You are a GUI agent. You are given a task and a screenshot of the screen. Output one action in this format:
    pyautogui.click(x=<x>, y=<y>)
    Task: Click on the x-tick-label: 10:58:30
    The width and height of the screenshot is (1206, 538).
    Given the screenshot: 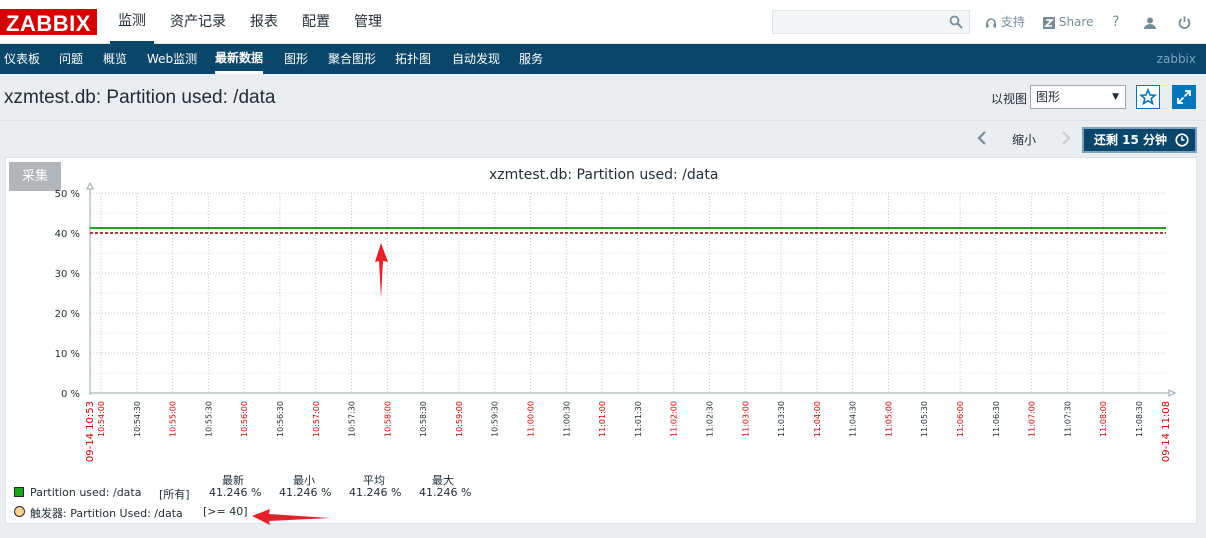 What is the action you would take?
    pyautogui.click(x=423, y=419)
    